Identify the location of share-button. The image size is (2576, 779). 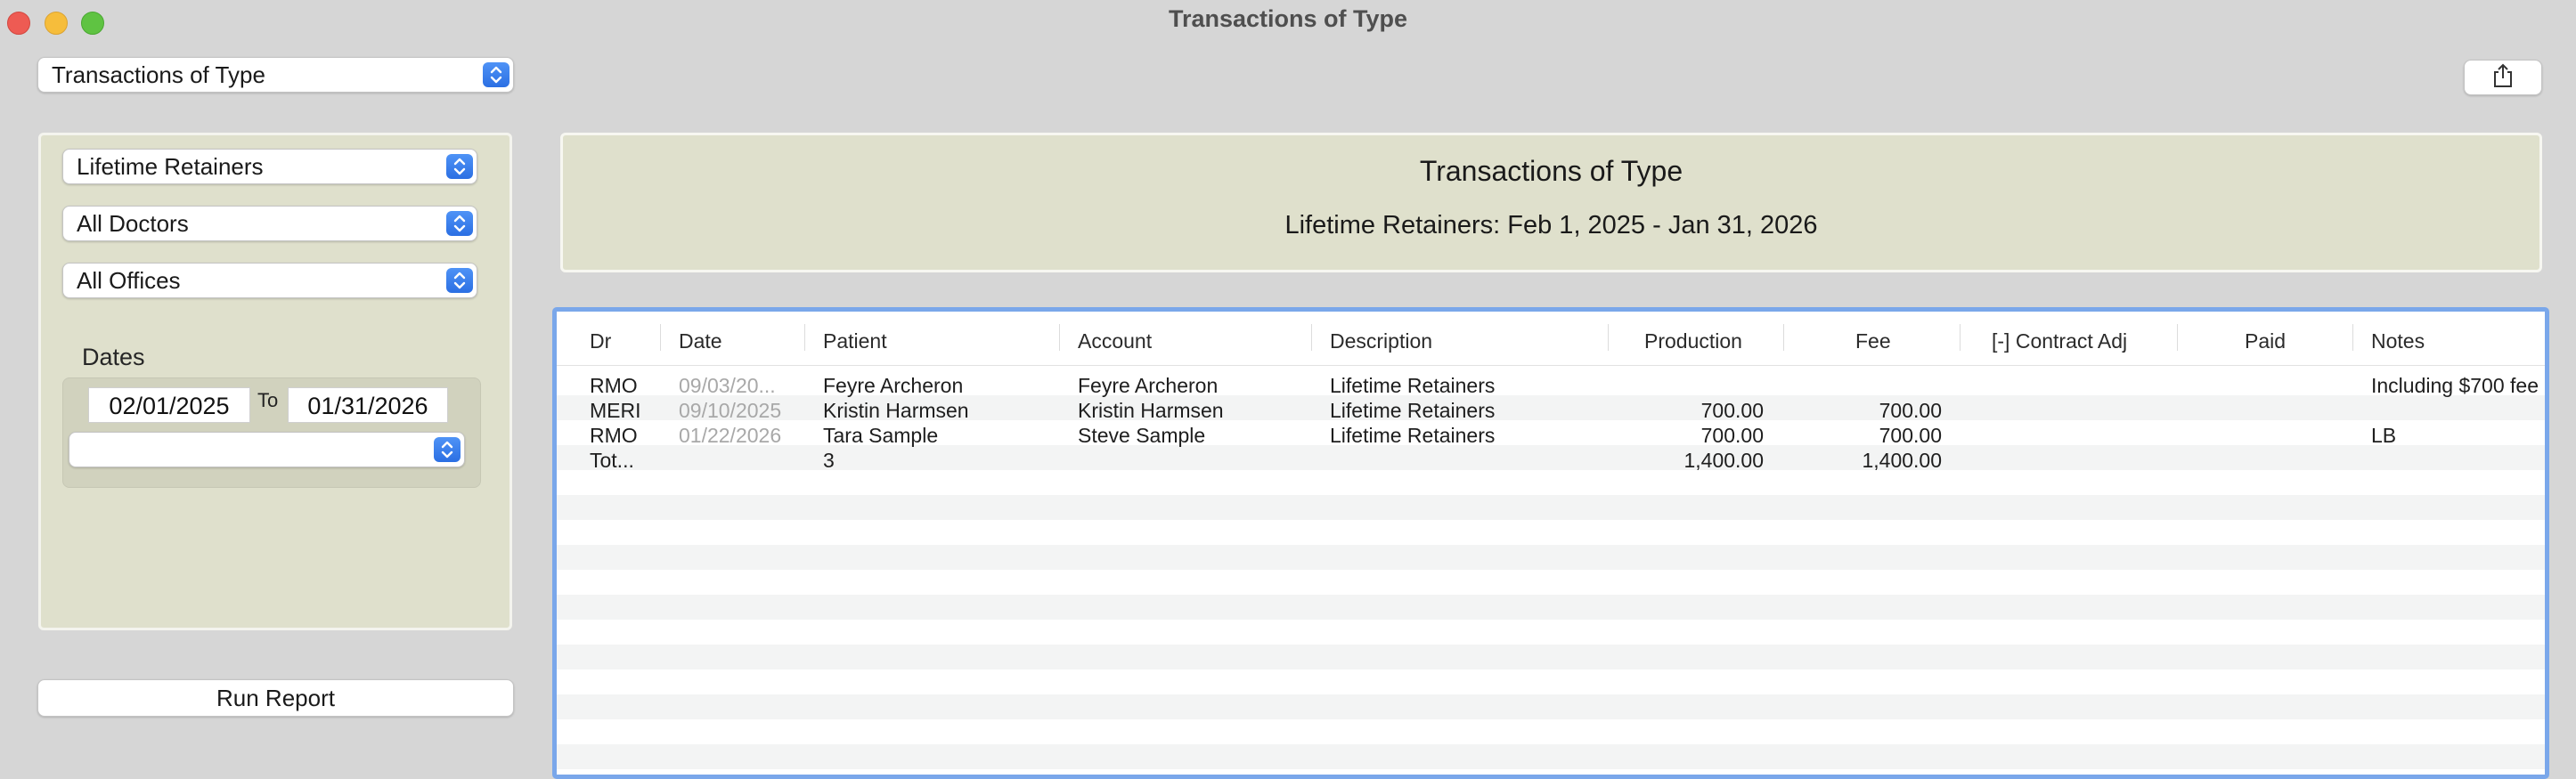
(2503, 77).